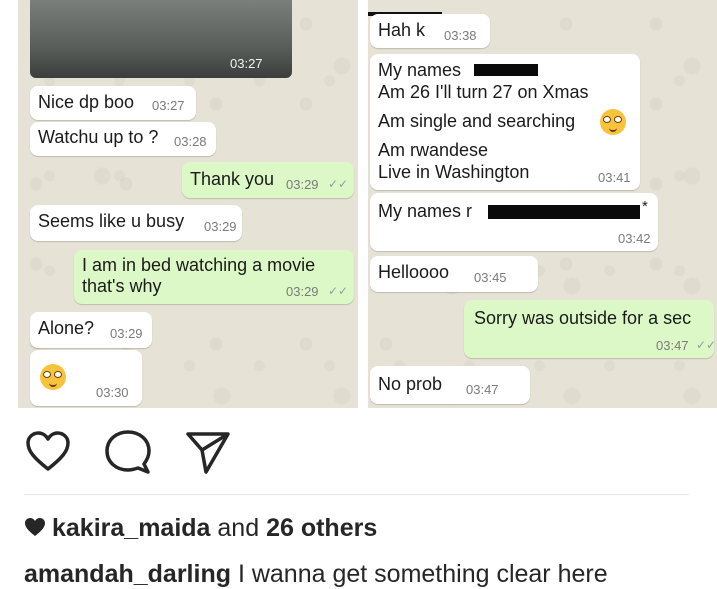 This screenshot has width=717, height=589. What do you see at coordinates (422, 574) in the screenshot?
I see `caption-text: I wanna get something clear here` at bounding box center [422, 574].